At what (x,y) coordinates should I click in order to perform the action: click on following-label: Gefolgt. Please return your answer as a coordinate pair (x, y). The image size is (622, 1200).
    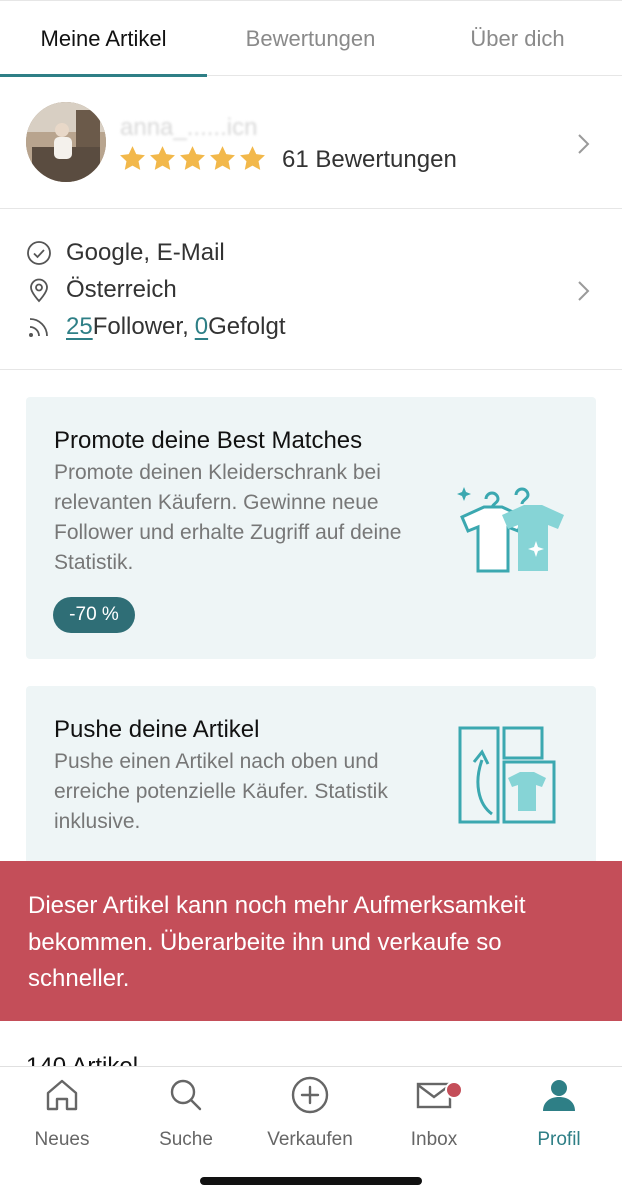
    Looking at the image, I should click on (247, 326).